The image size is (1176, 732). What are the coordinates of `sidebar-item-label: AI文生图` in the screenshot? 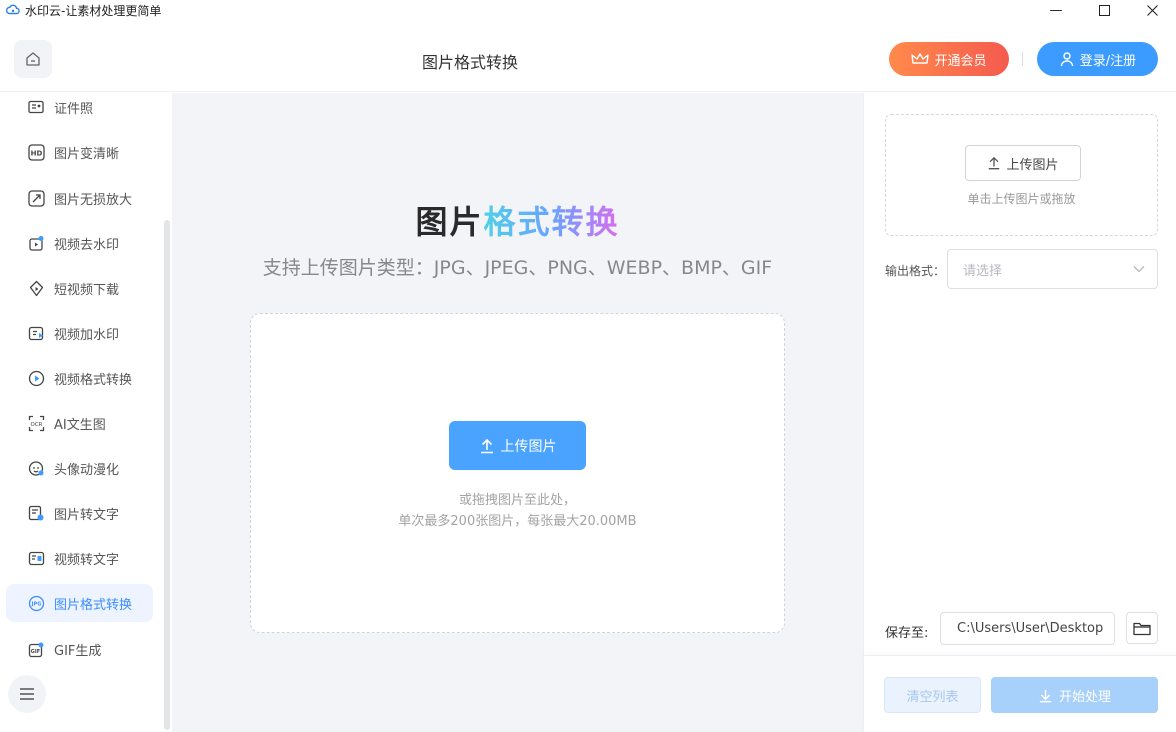 It's located at (80, 425).